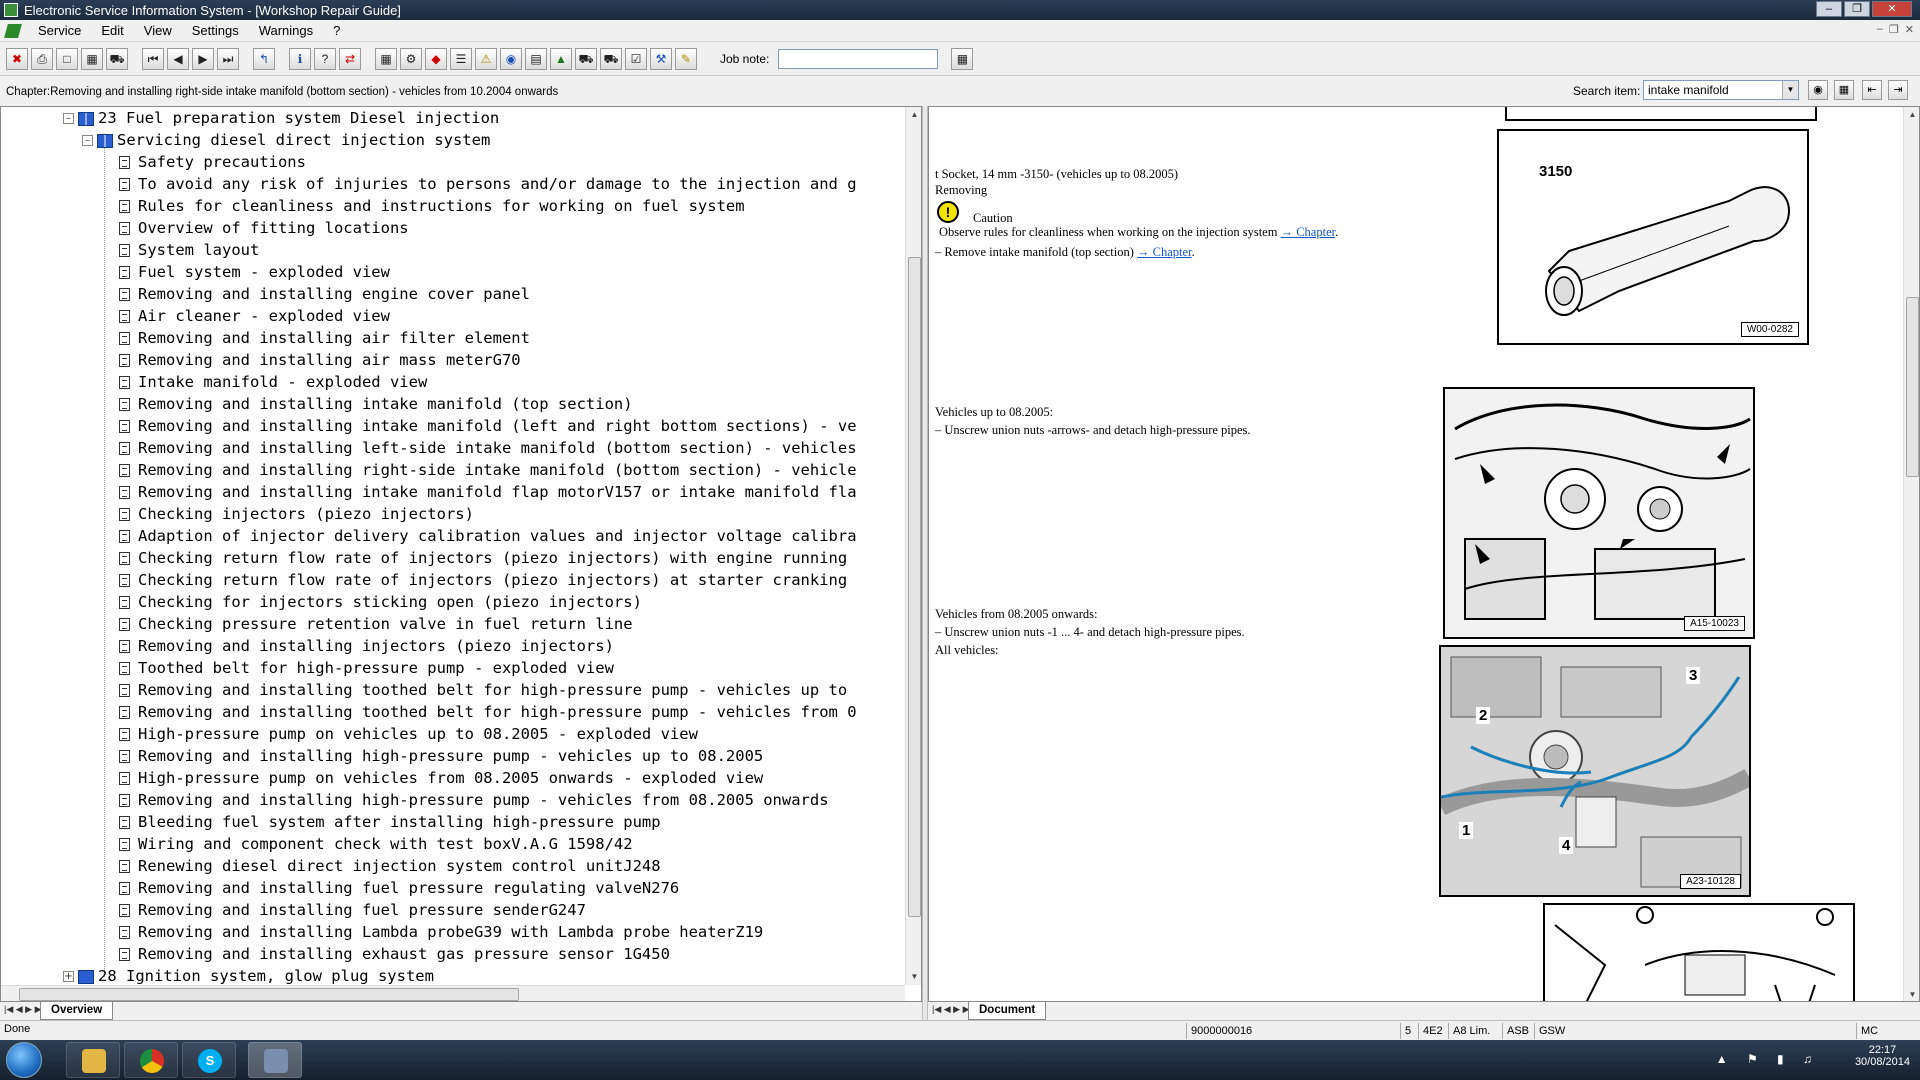 This screenshot has height=1080, width=1920. What do you see at coordinates (158, 30) in the screenshot?
I see `menu-view: View` at bounding box center [158, 30].